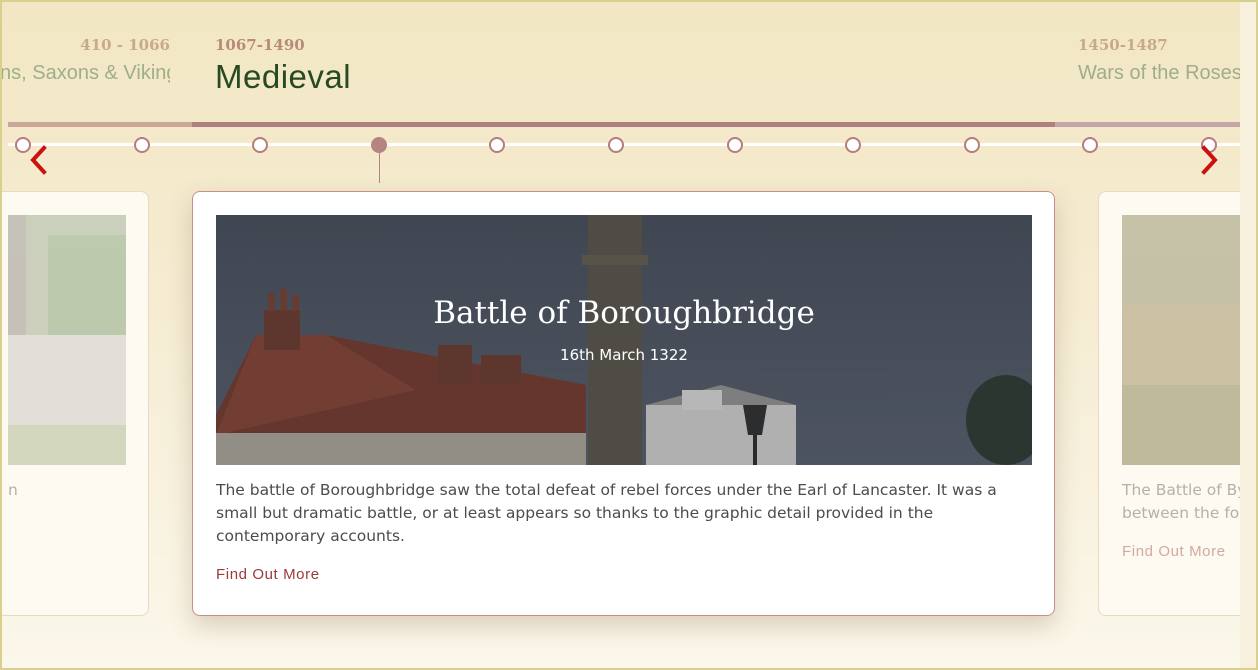  I want to click on event-image-next, so click(1181, 340).